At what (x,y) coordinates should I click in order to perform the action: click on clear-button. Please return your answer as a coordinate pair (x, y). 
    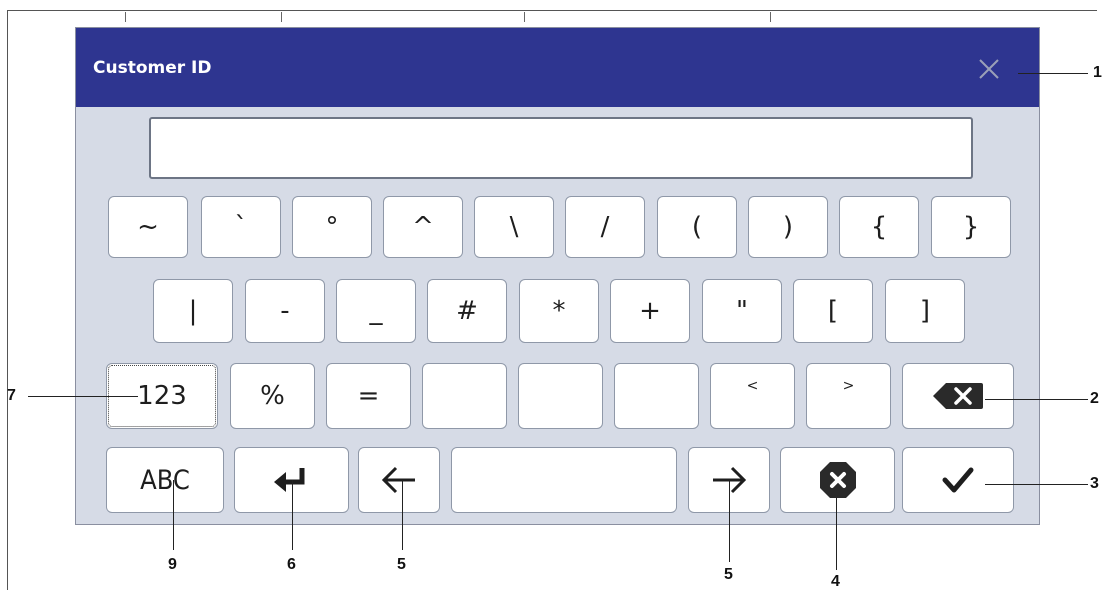
    Looking at the image, I should click on (837, 480).